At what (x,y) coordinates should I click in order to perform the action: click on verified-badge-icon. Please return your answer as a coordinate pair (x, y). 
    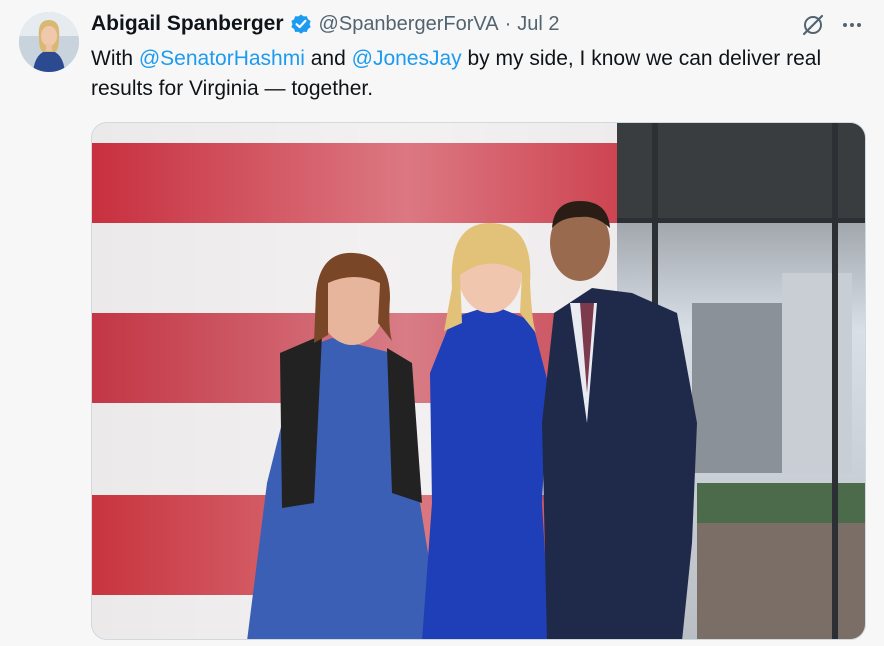
    Looking at the image, I should click on (301, 24).